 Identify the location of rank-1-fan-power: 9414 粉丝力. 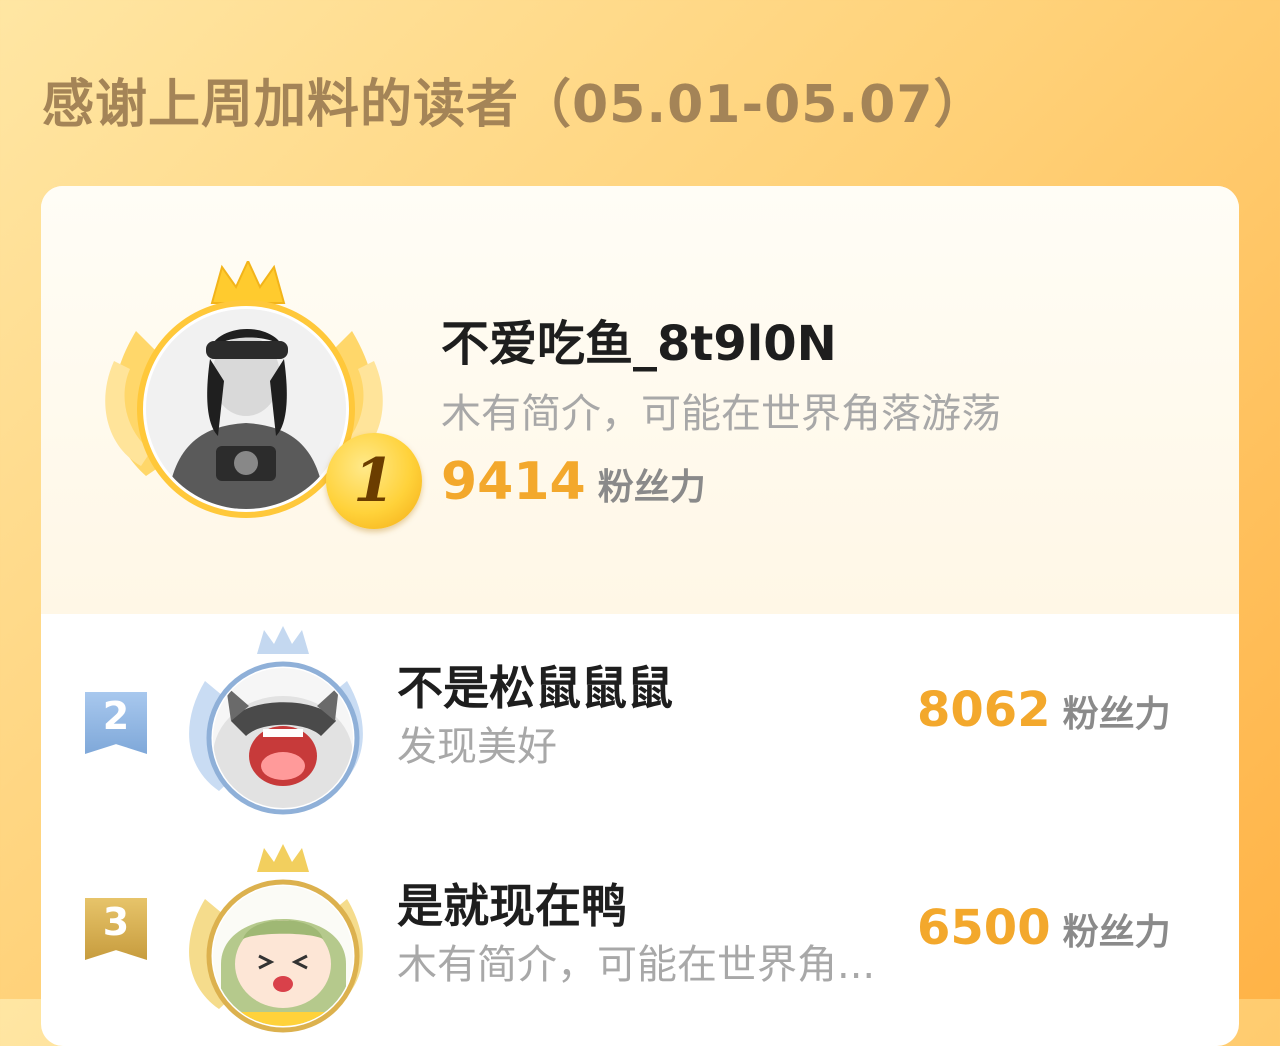
(573, 482).